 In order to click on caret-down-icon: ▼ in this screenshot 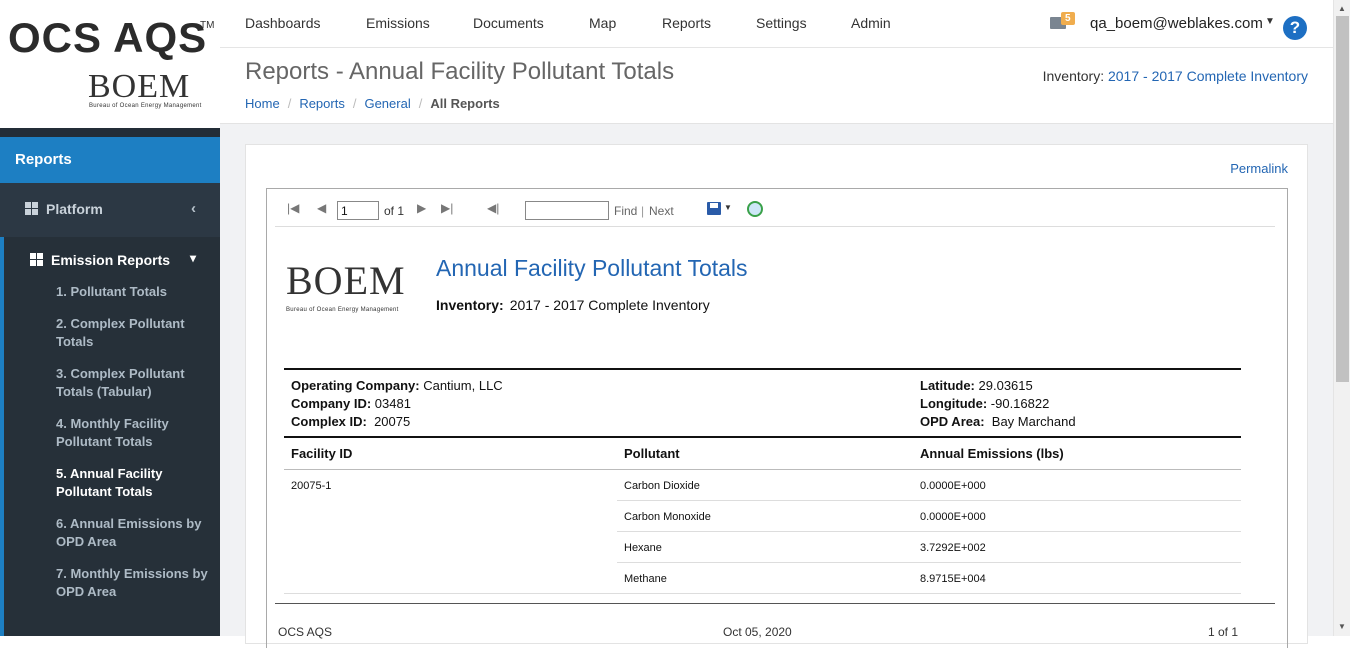, I will do `click(1270, 21)`.